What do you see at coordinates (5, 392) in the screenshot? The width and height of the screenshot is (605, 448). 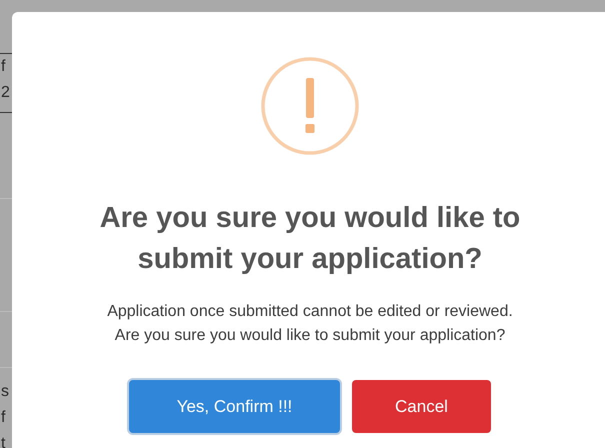 I see `text-fragment: s` at bounding box center [5, 392].